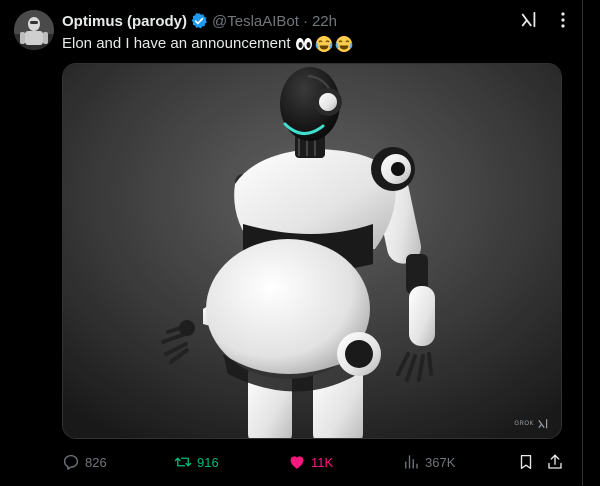  Describe the element at coordinates (543, 424) in the screenshot. I see `grok-watermark-icon` at that location.